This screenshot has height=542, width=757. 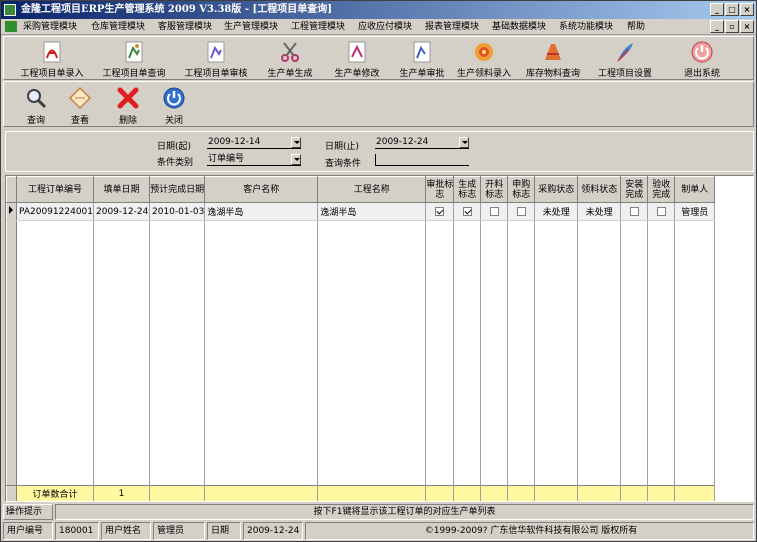 What do you see at coordinates (251, 27) in the screenshot?
I see `menu-production: 生产管理模块` at bounding box center [251, 27].